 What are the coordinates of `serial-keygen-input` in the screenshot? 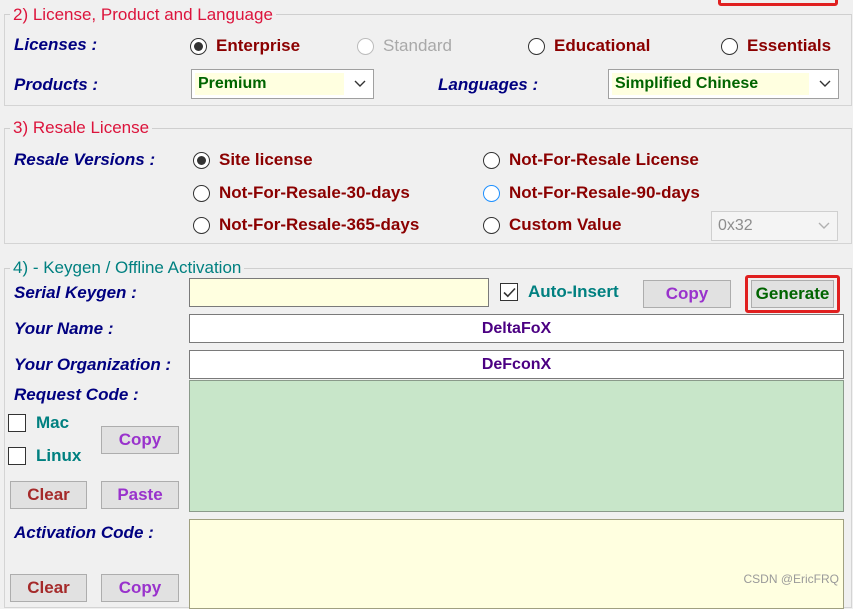 It's located at (339, 292).